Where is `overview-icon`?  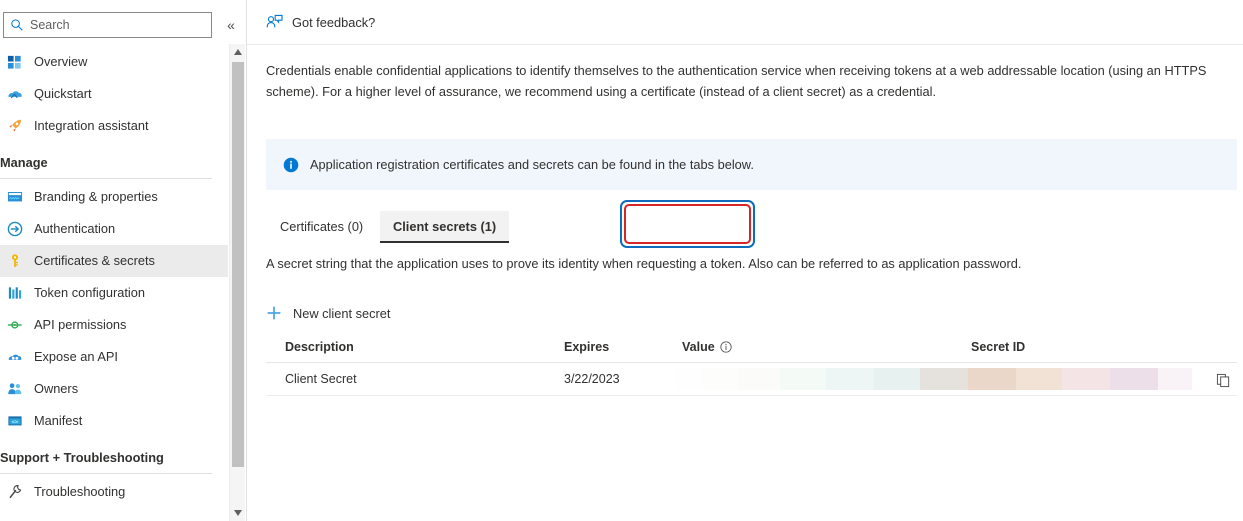 overview-icon is located at coordinates (14, 62).